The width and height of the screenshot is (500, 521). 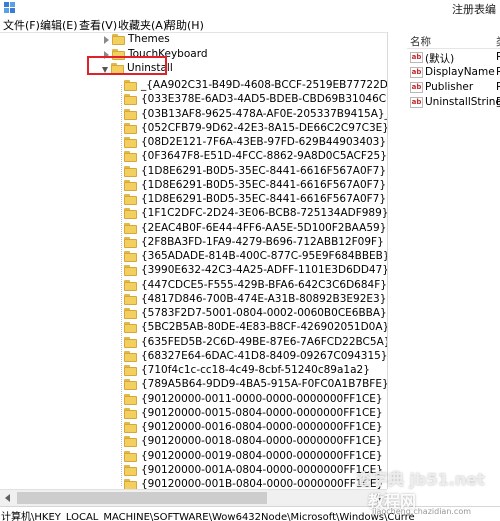 I want to click on column-header-type: 类, so click(x=498, y=41).